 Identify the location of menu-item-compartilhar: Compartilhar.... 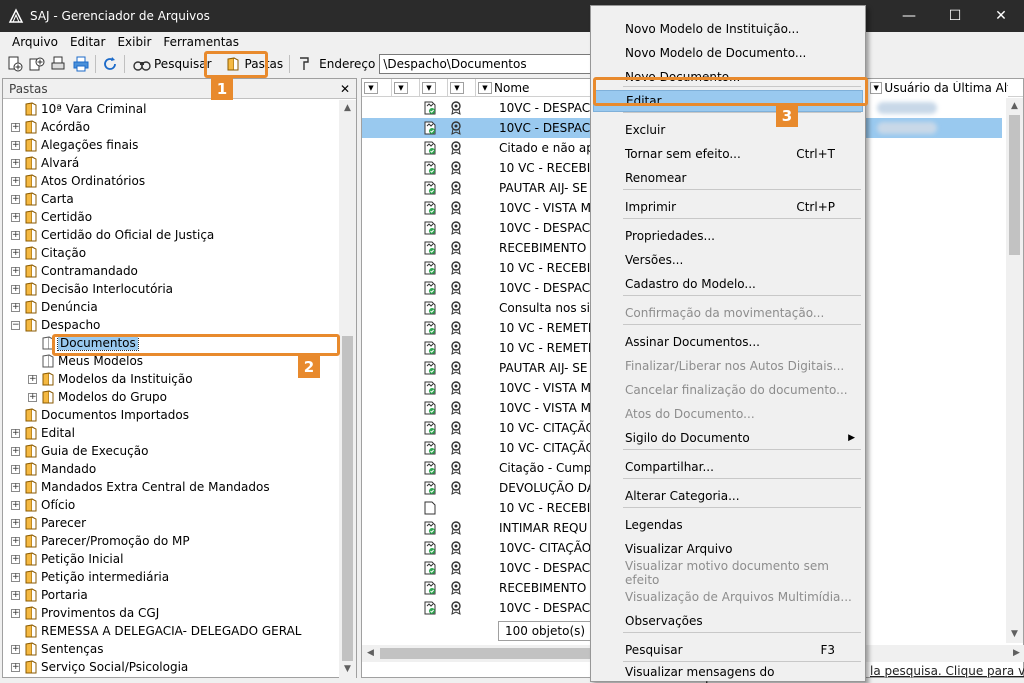
(728, 467).